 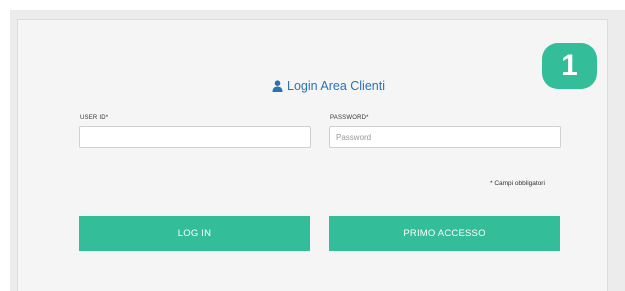 I want to click on login-button: LOG IN, so click(x=194, y=233).